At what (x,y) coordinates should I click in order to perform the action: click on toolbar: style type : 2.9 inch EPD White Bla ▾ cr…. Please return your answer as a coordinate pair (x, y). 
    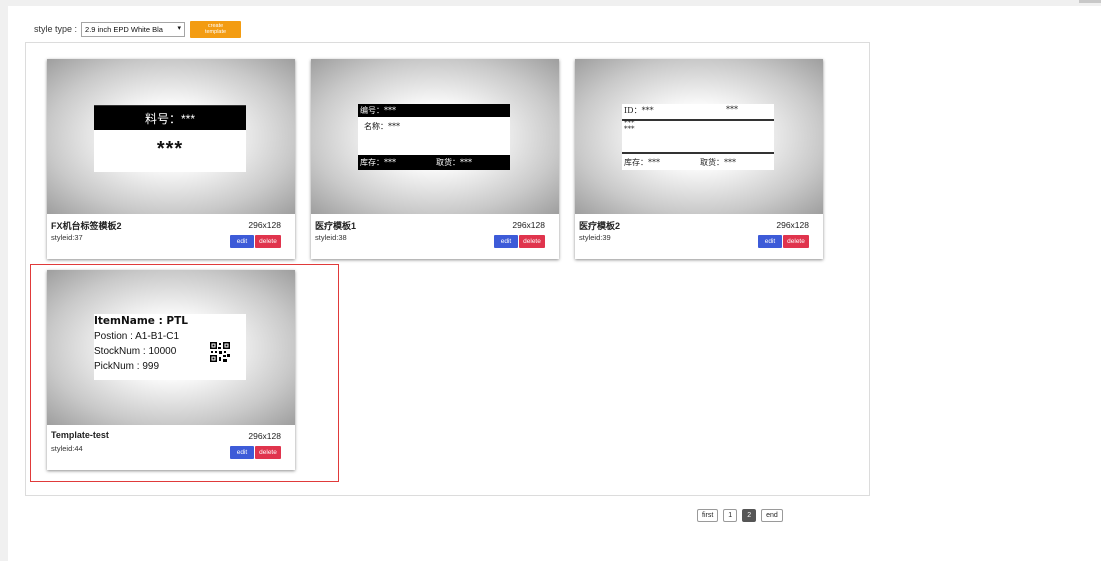
    Looking at the image, I should click on (138, 29).